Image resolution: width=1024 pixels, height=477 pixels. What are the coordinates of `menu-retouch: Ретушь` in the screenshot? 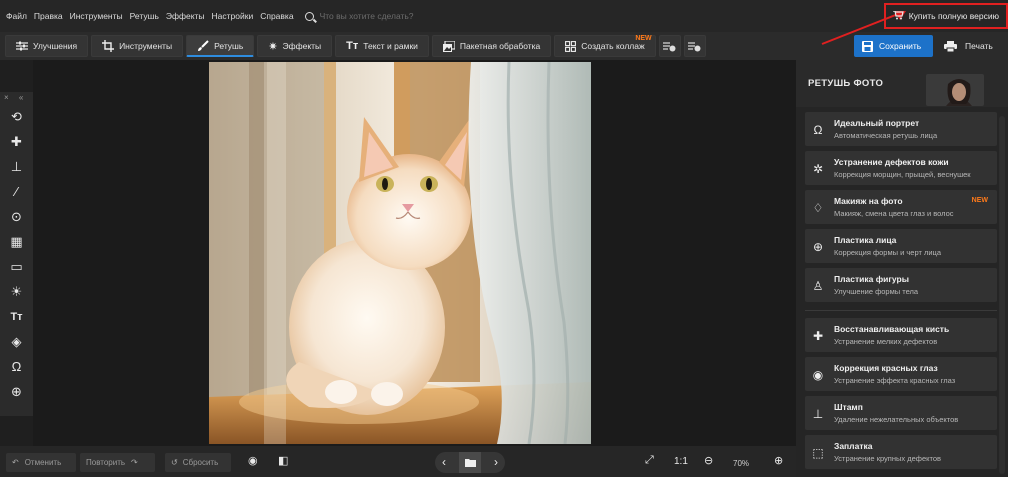 It's located at (144, 16).